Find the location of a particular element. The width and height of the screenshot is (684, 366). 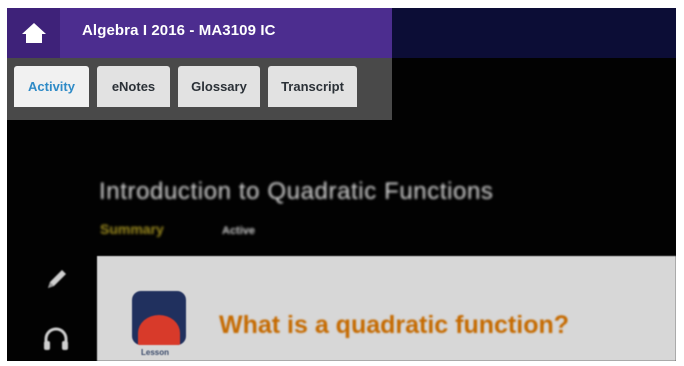

tab-glossary: Glossary is located at coordinates (219, 86).